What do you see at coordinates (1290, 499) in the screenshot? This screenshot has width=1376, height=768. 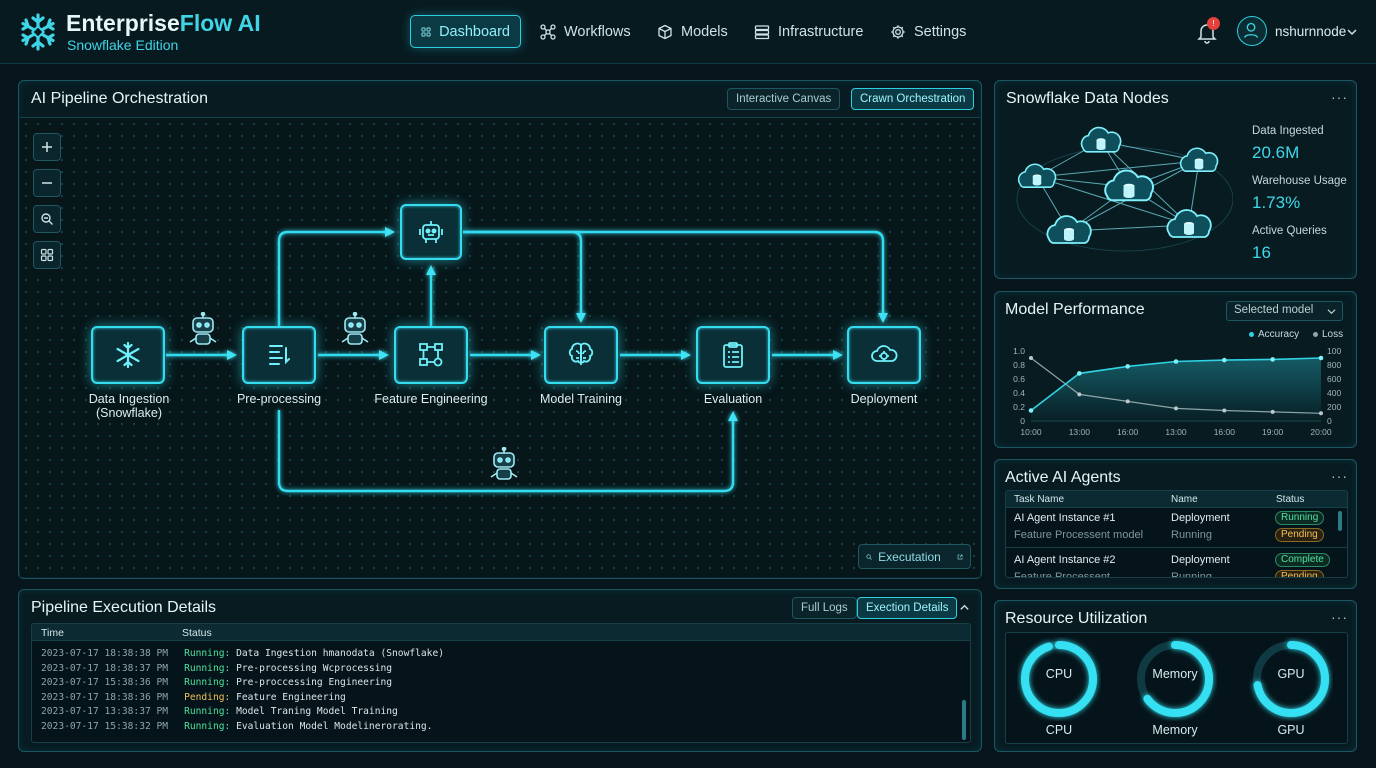 I see `agents-col-status: Status` at bounding box center [1290, 499].